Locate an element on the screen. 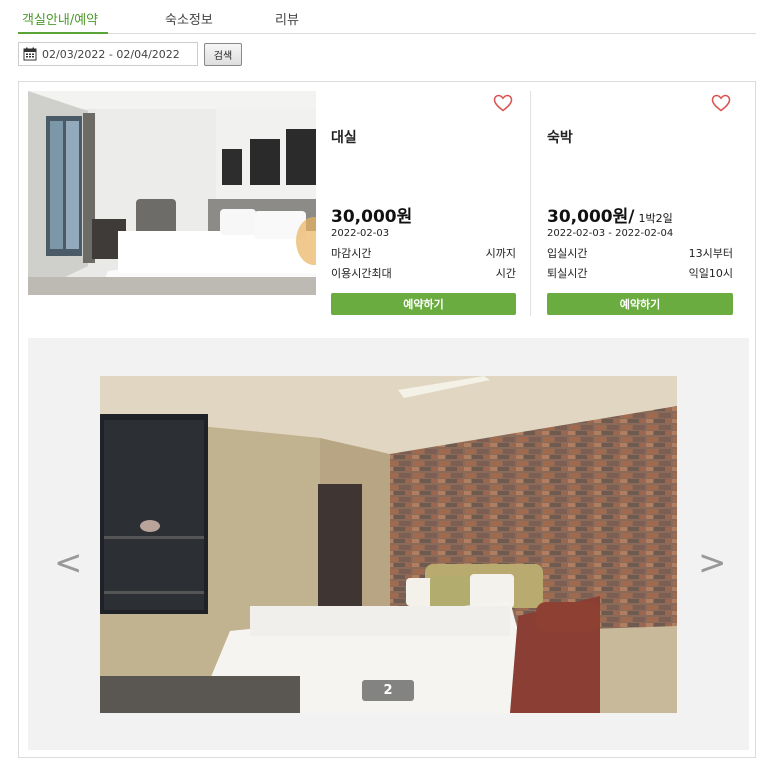 The height and width of the screenshot is (774, 767). date-range-input is located at coordinates (117, 54).